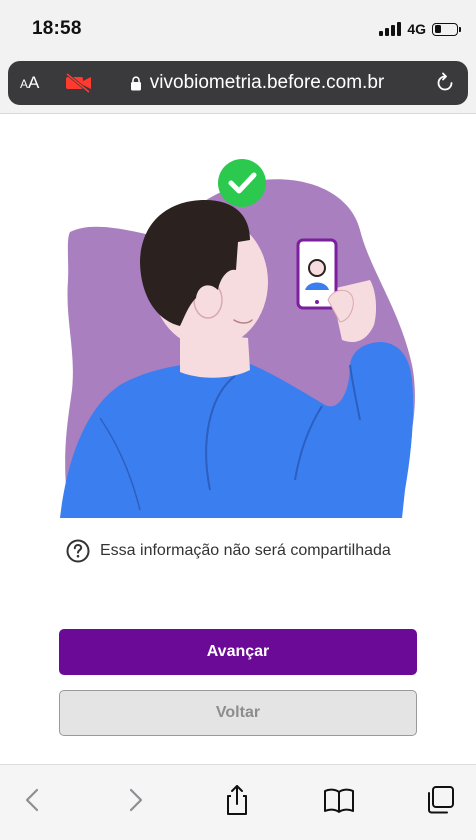  Describe the element at coordinates (441, 800) in the screenshot. I see `tabs-icon` at that location.